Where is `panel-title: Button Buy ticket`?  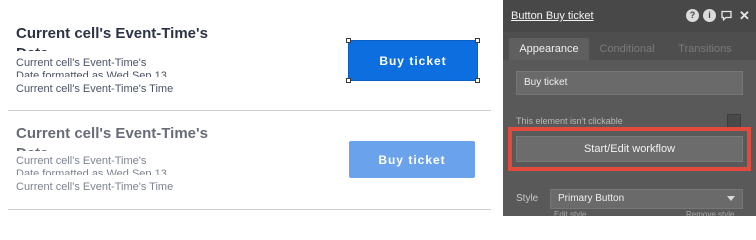 panel-title: Button Buy ticket is located at coordinates (552, 16).